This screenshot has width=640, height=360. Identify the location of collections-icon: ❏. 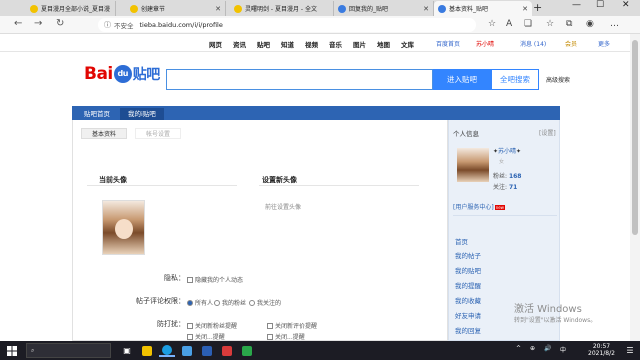
(528, 24).